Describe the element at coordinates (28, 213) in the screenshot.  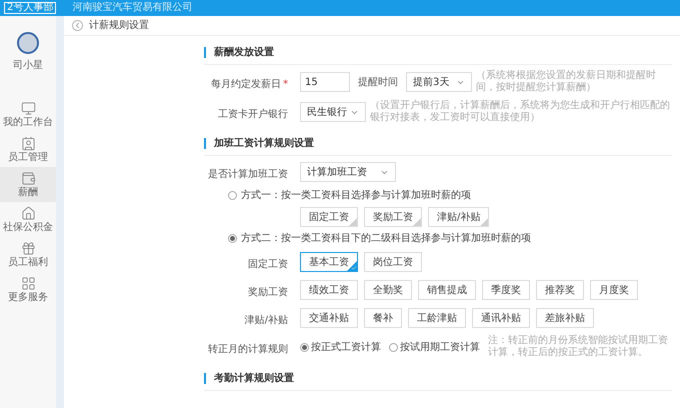
I see `house-icon` at that location.